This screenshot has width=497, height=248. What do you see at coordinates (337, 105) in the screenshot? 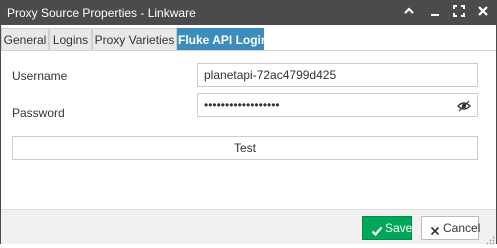
I see `password-field: ••••••••••••••••••` at bounding box center [337, 105].